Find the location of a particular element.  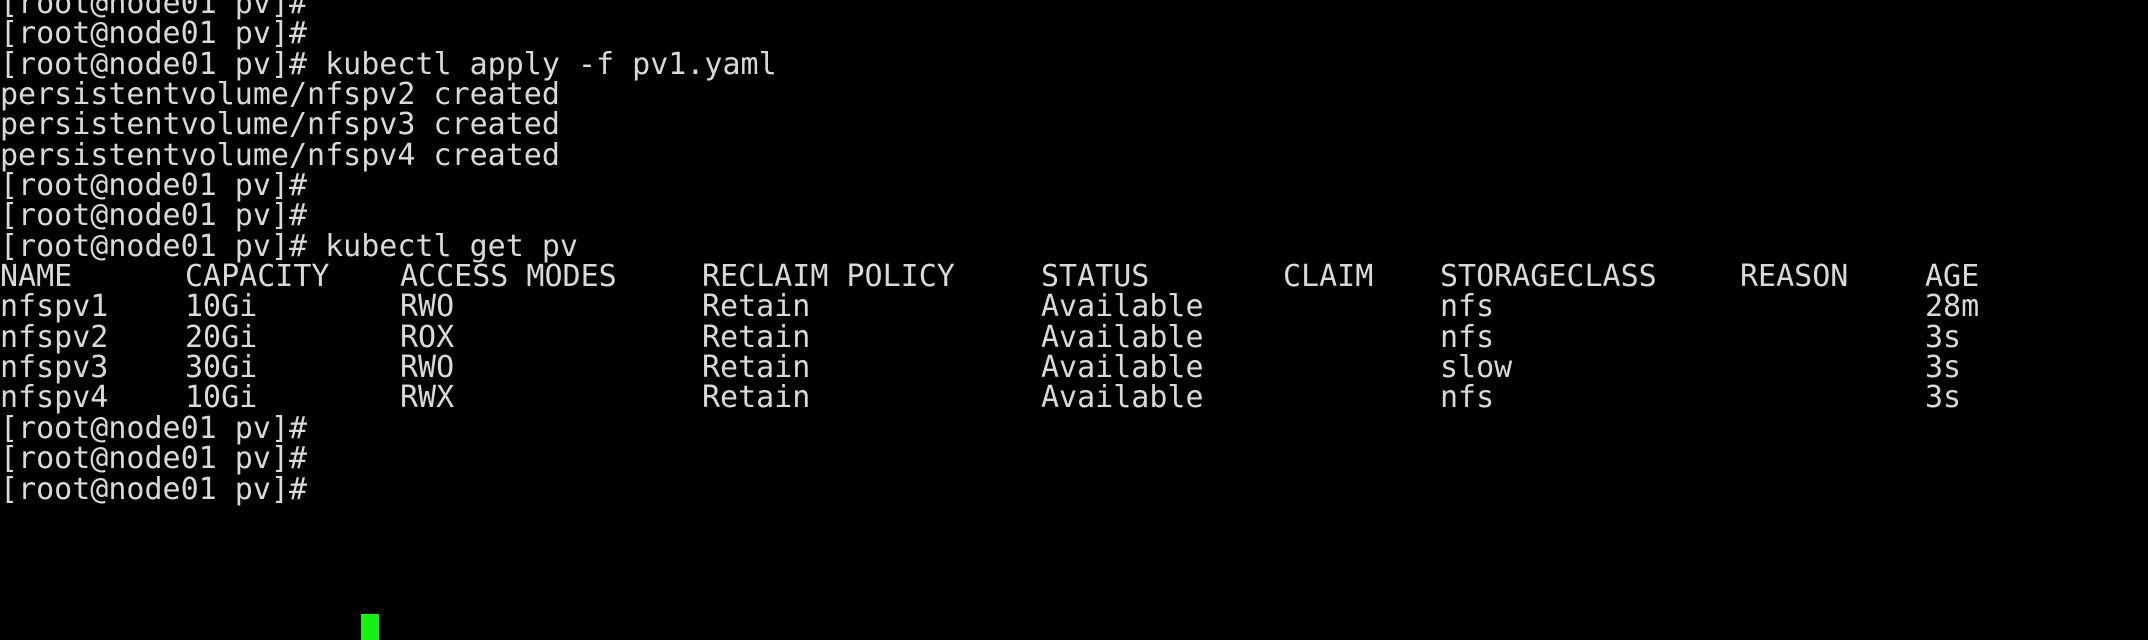

cell-storageclass: slow is located at coordinates (1476, 368).